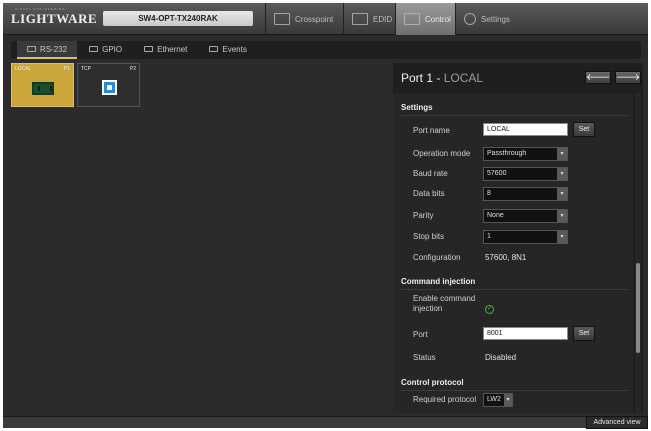  I want to click on ci-port-set-button: Set, so click(584, 333).